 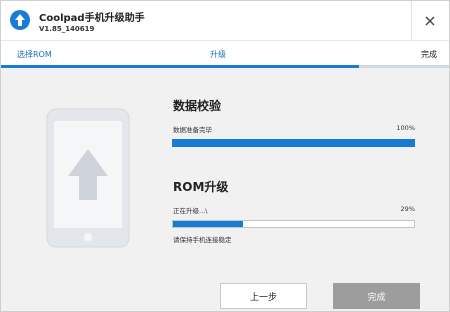 I want to click on step-indicator: 选择ROM 升级 完成, so click(x=225, y=54).